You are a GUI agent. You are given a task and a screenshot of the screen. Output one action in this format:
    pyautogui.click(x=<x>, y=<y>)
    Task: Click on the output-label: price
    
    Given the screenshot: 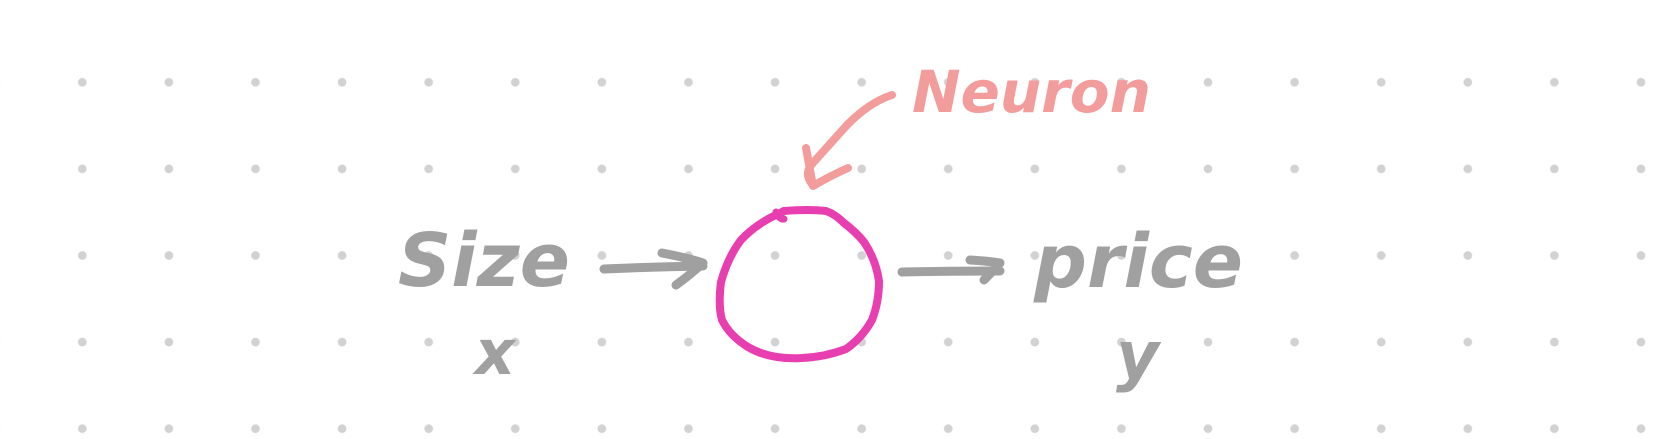 What is the action you would take?
    pyautogui.click(x=1138, y=262)
    